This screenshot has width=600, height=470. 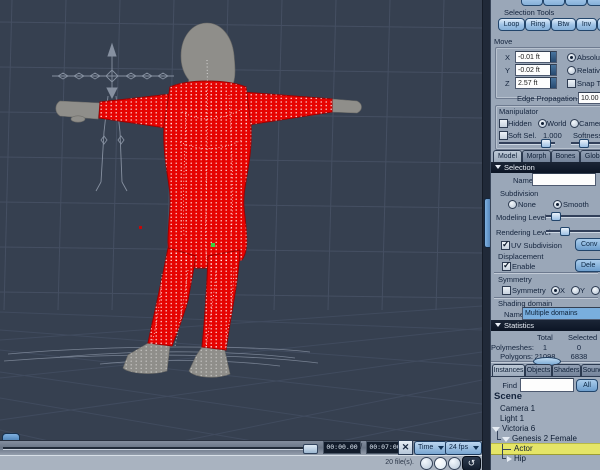 I want to click on divider, so click(x=546, y=297).